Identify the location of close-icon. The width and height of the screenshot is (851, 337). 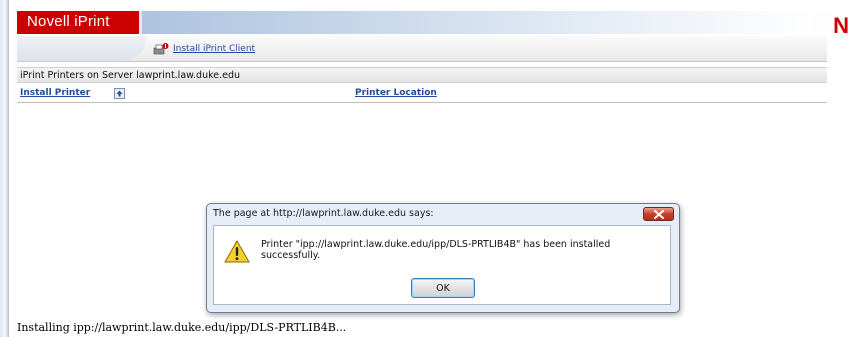
(658, 214).